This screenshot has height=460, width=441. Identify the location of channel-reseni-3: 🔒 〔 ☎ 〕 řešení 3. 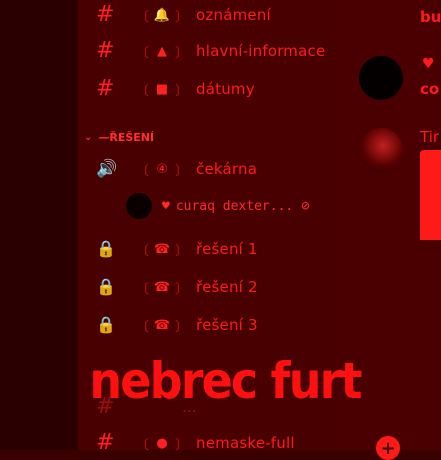
(177, 325).